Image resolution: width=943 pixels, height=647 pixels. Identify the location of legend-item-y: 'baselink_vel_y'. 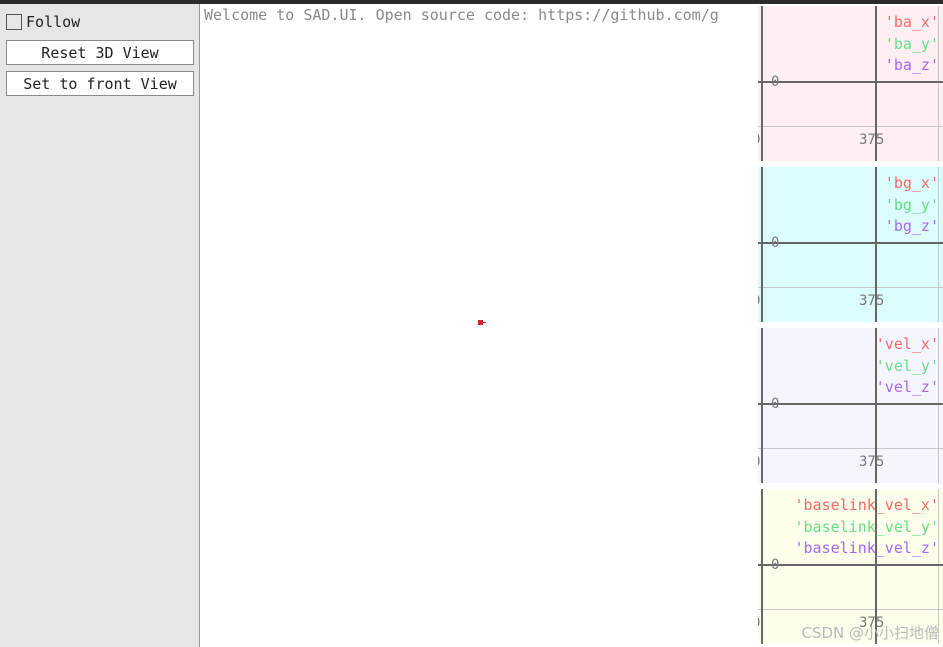
(867, 526).